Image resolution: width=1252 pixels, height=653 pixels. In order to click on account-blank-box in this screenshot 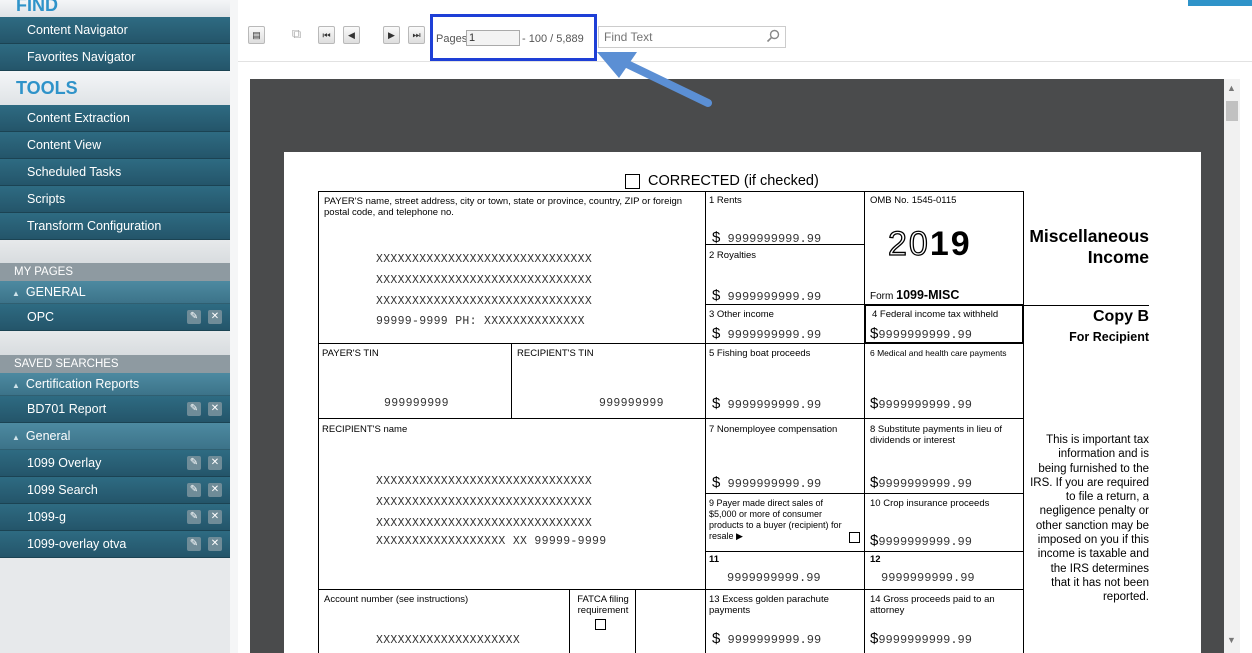, I will do `click(670, 621)`.